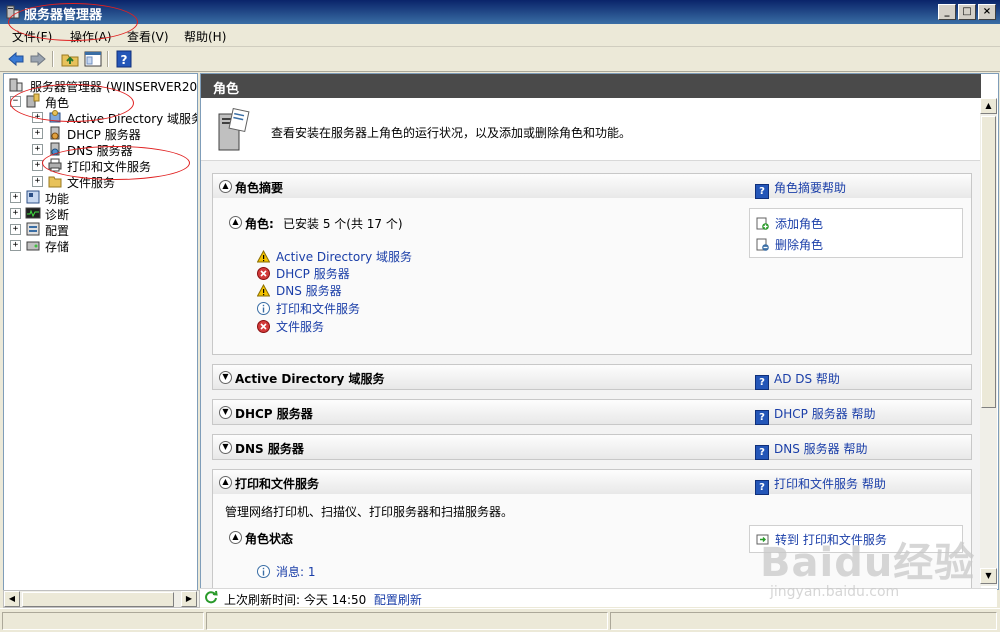  Describe the element at coordinates (947, 12) in the screenshot. I see `minimize-button: _` at that location.